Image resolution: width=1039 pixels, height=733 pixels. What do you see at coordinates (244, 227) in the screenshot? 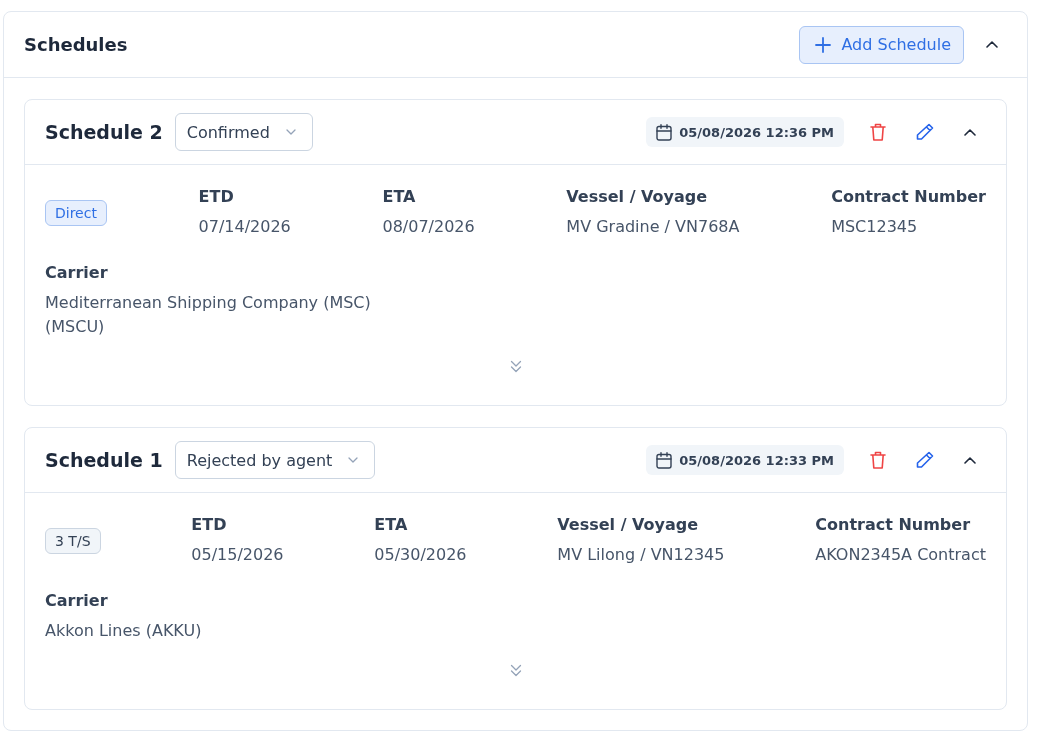
I see `field-value: 07/14/2026` at bounding box center [244, 227].